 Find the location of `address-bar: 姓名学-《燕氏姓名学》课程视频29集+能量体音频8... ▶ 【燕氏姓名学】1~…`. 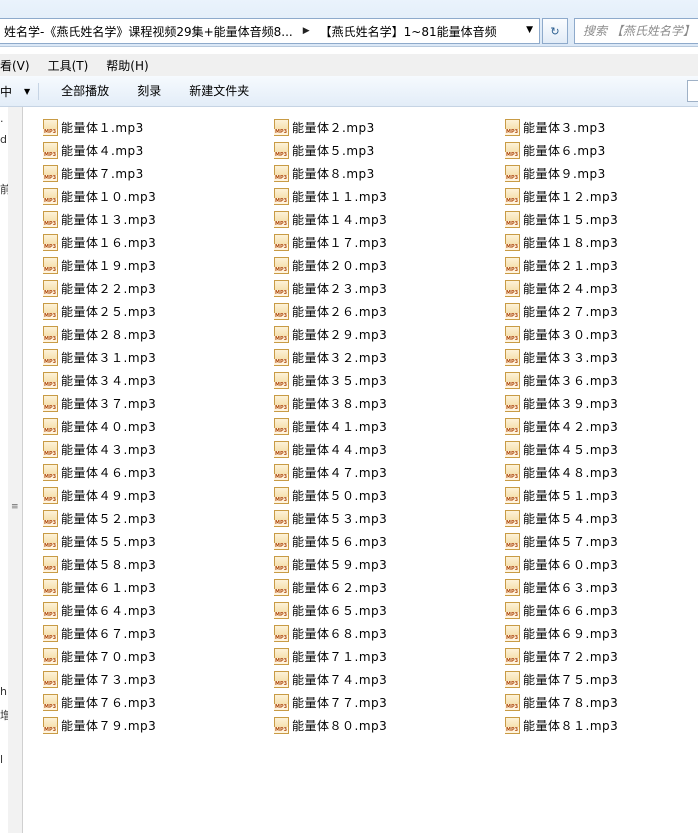

address-bar: 姓名学-《燕氏姓名学》课程视频29集+能量体音频8... ▶ 【燕氏姓名学】1~… is located at coordinates (270, 31).